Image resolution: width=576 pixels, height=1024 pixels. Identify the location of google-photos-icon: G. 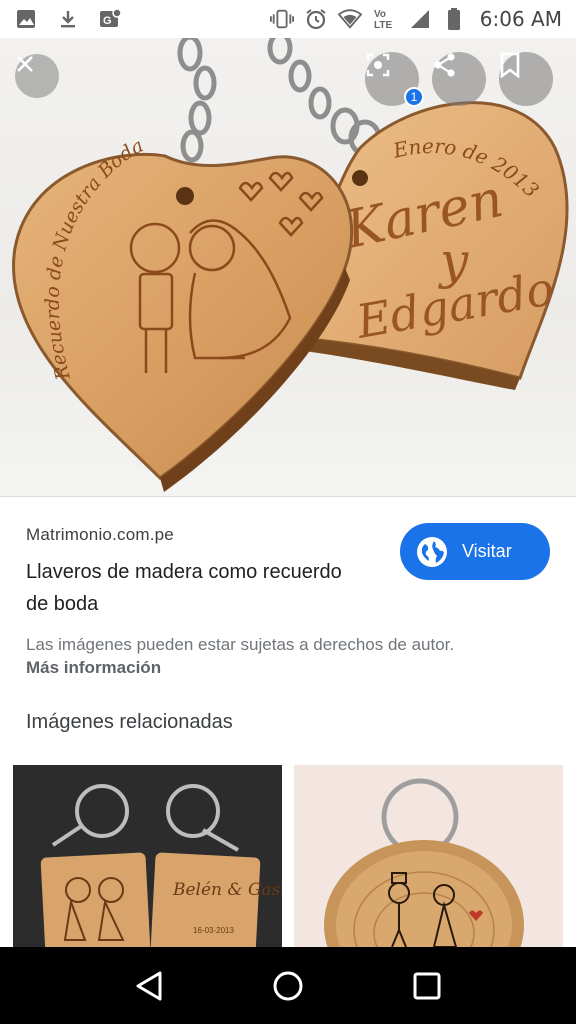
(110, 19).